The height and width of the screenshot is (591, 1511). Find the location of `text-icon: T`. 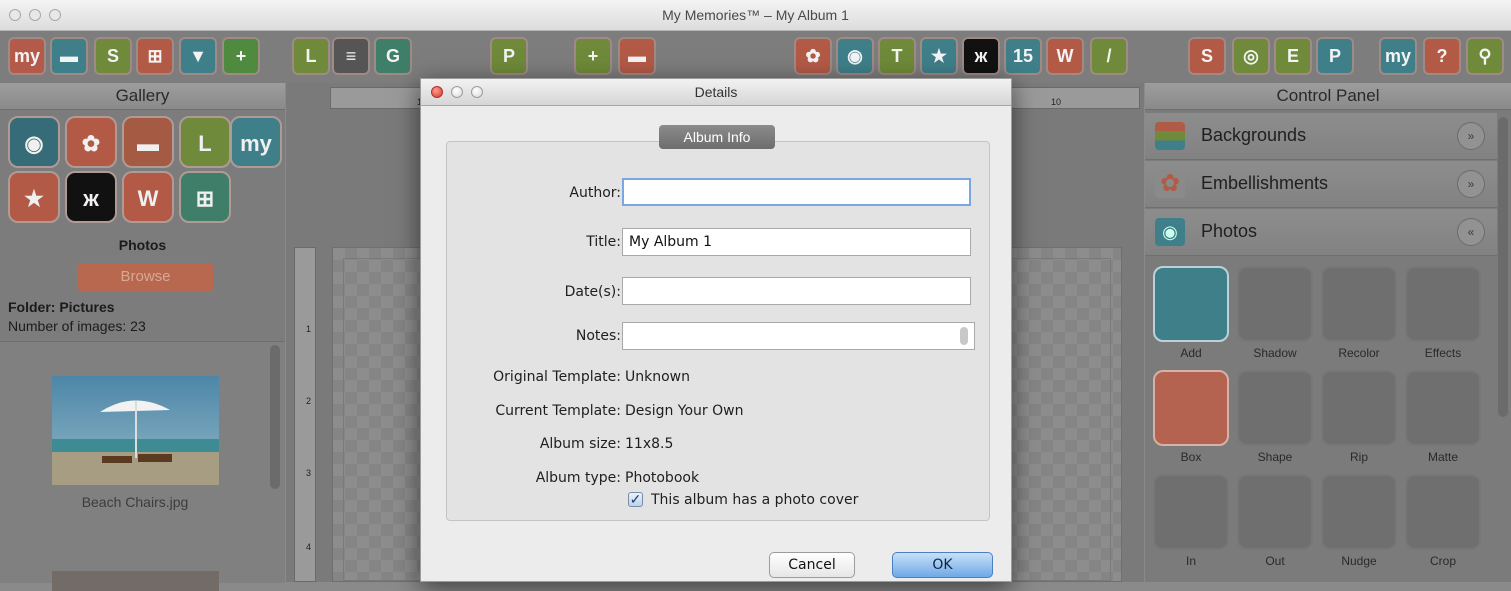

text-icon: T is located at coordinates (897, 56).